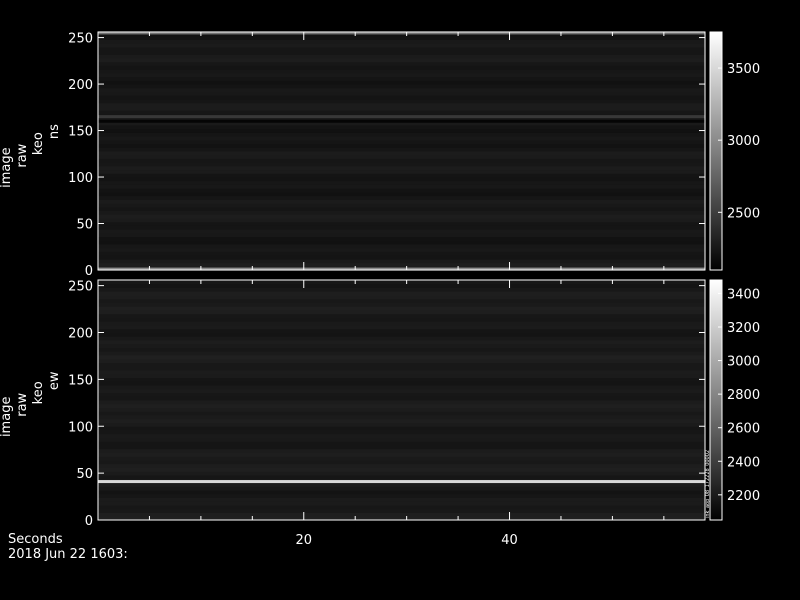  What do you see at coordinates (22, 404) in the screenshot?
I see `y-axis-label-word: raw` at bounding box center [22, 404].